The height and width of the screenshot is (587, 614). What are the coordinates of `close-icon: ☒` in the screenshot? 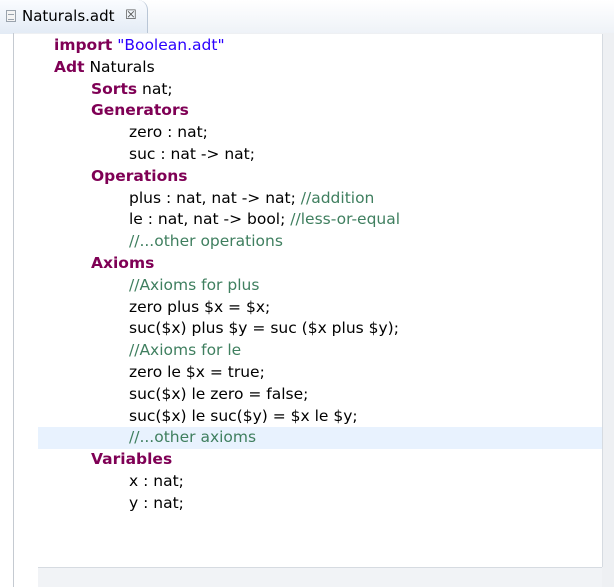 It's located at (131, 15).